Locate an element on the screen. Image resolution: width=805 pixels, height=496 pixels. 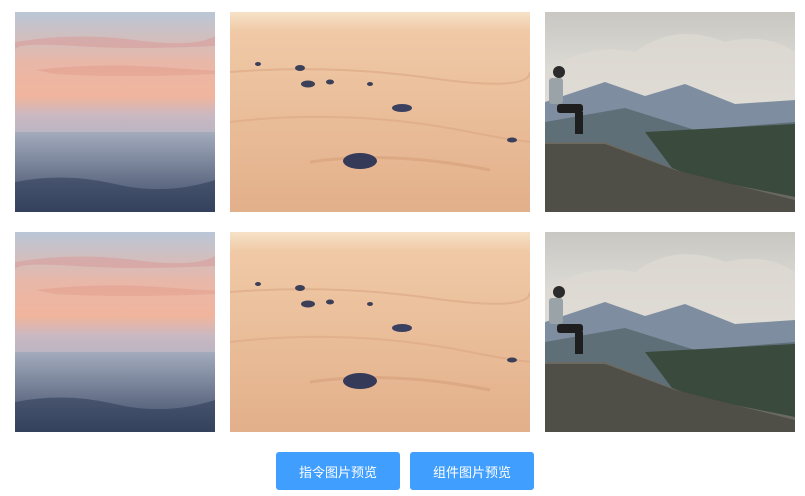
directive-image-preview-button: 指令图片预览 is located at coordinates (338, 471).